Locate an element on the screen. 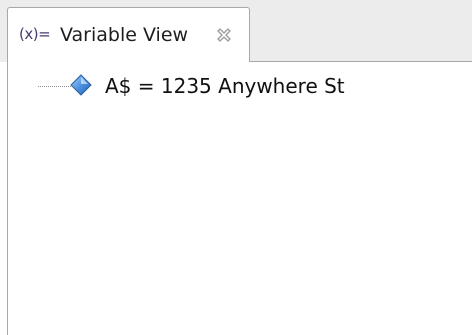  variable-value-text: A$ = 1235 Anywhere St is located at coordinates (225, 86).